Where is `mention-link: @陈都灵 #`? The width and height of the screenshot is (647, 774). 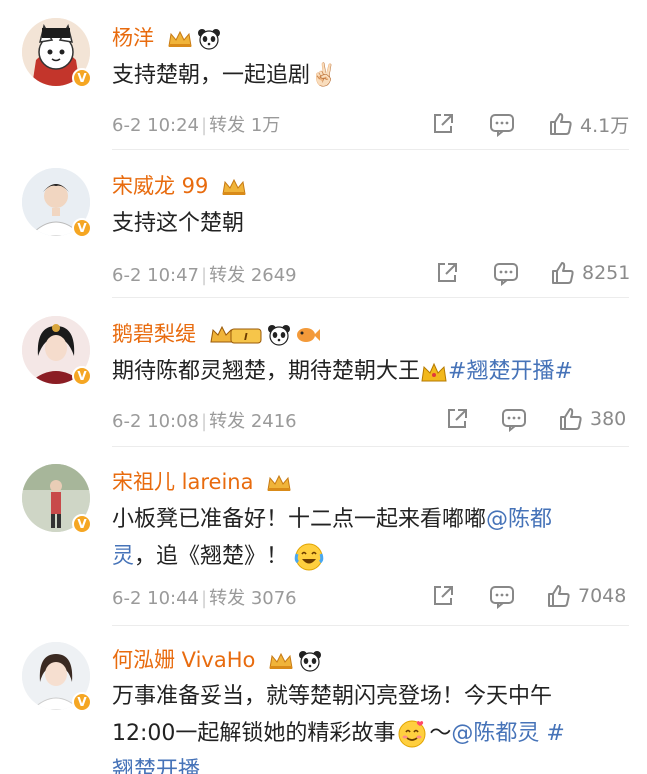 mention-link: @陈都灵 # is located at coordinates (507, 733).